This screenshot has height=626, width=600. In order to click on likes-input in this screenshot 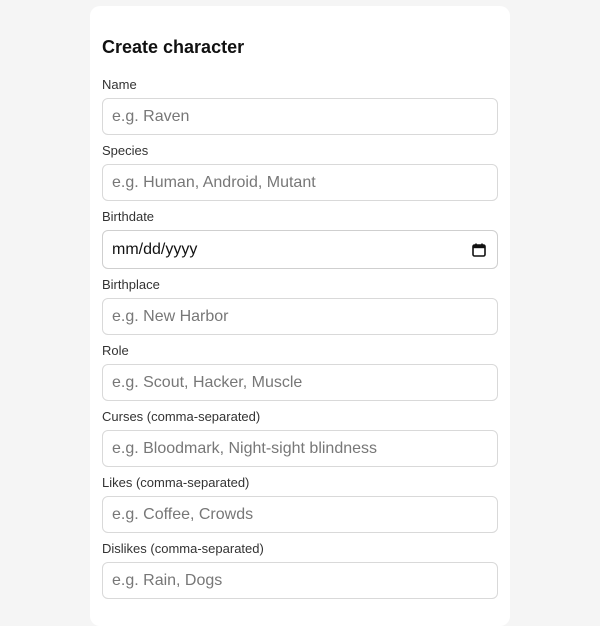, I will do `click(300, 514)`.